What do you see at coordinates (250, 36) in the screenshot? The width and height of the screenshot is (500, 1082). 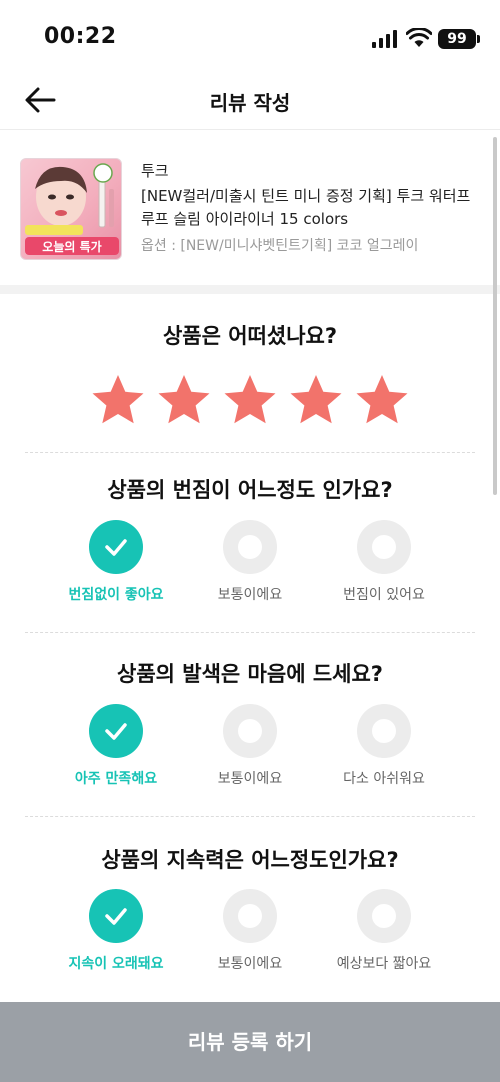 I see `status-bar: 00:22 99` at bounding box center [250, 36].